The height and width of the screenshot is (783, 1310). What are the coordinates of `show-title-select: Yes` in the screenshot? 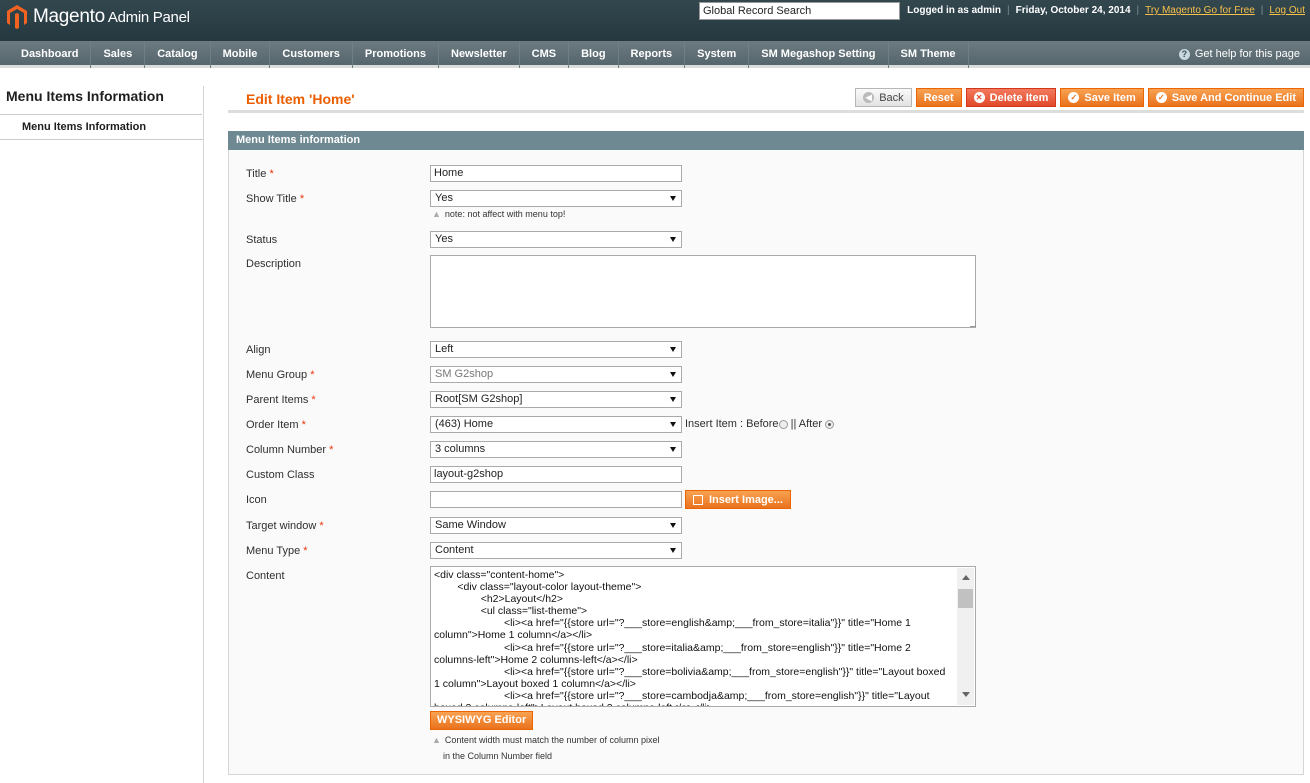 It's located at (556, 198).